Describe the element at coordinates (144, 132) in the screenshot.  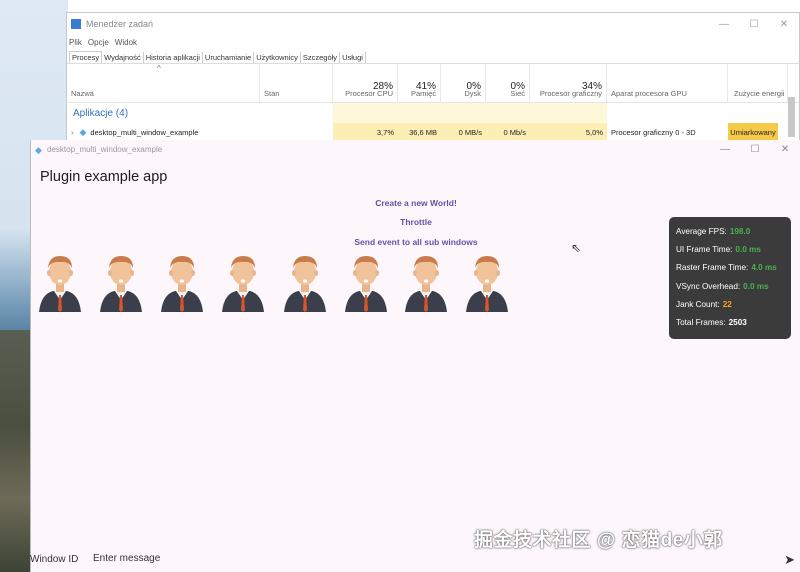
I see `process-name: desktop_multi_window_example` at that location.